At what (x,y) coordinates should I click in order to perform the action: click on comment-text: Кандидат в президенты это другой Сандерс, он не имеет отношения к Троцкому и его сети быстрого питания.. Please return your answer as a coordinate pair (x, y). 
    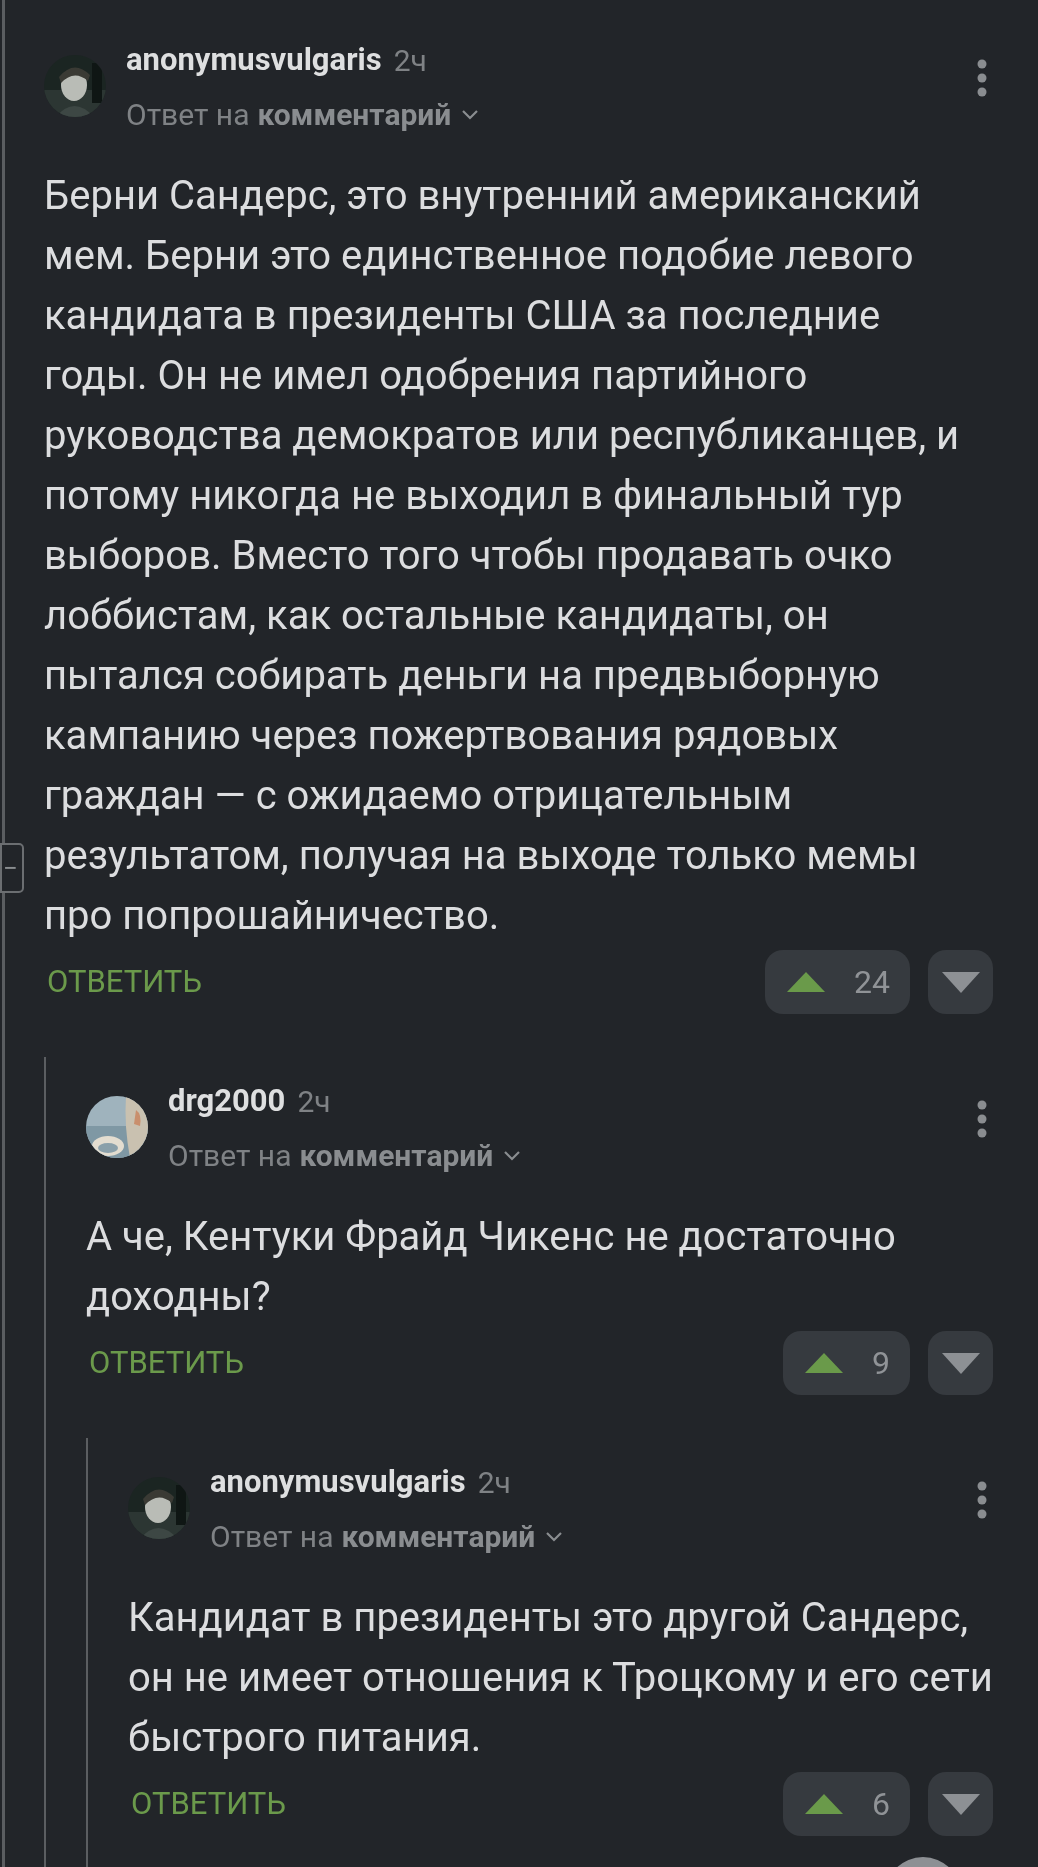
    Looking at the image, I should click on (560, 1678).